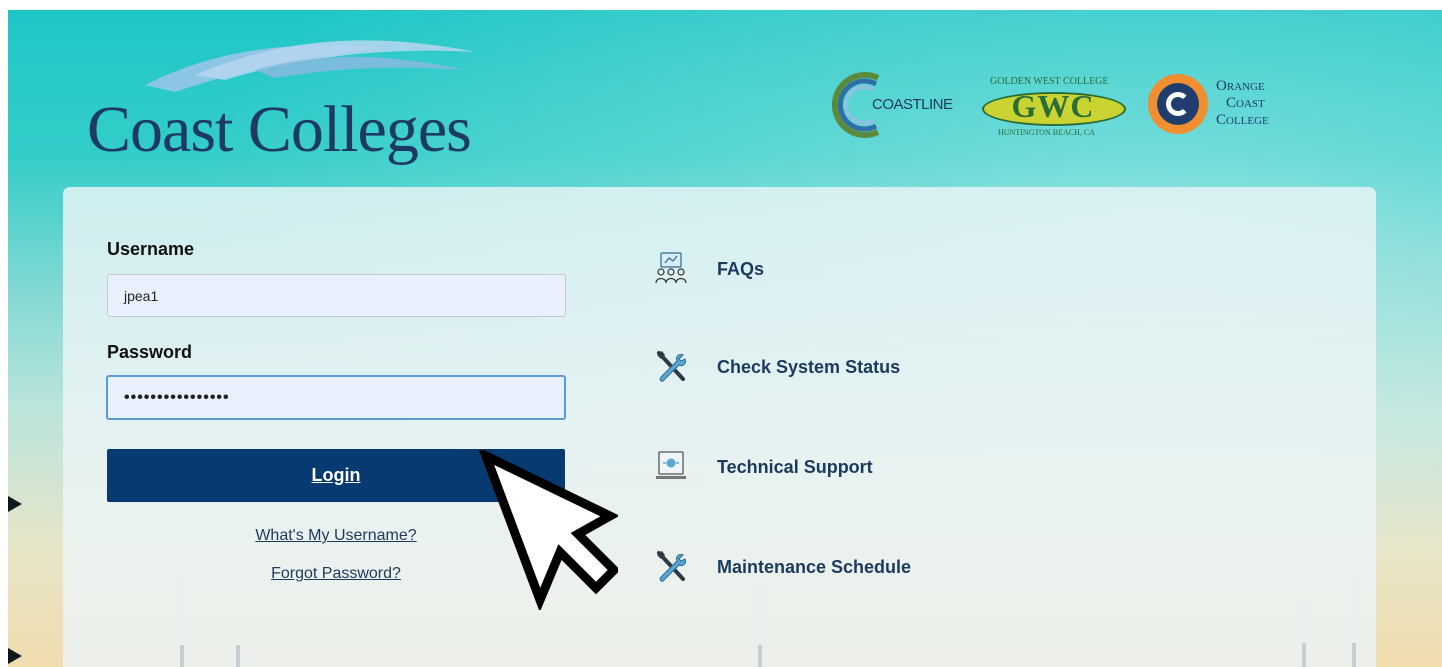  What do you see at coordinates (548, 530) in the screenshot?
I see `mouse-pointer-icon` at bounding box center [548, 530].